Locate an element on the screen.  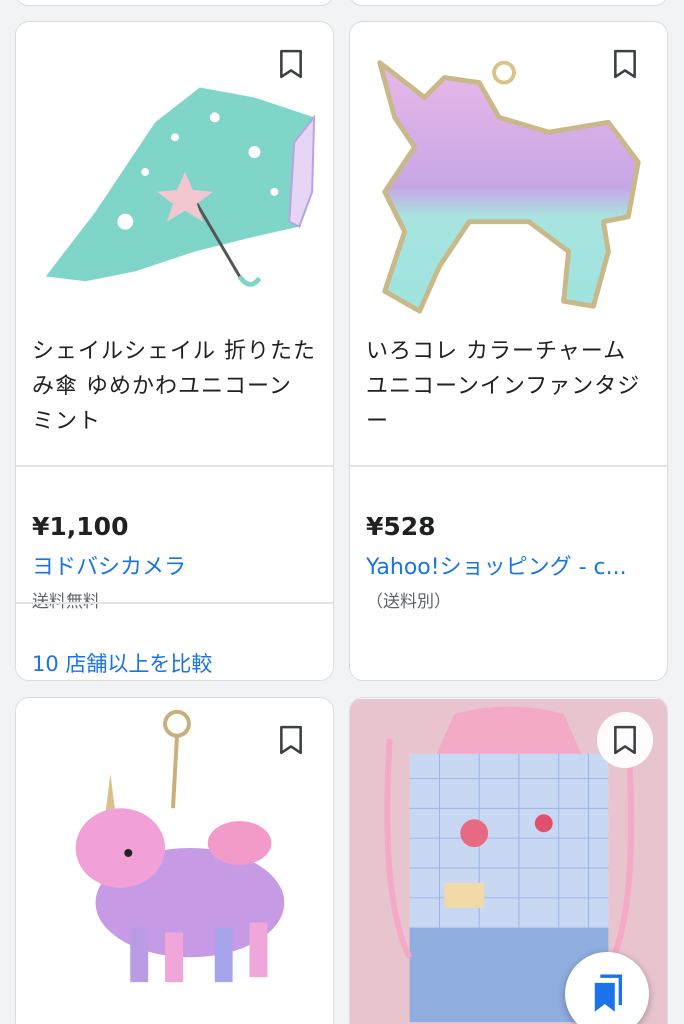
bookmark-filled-icon is located at coordinates (608, 993).